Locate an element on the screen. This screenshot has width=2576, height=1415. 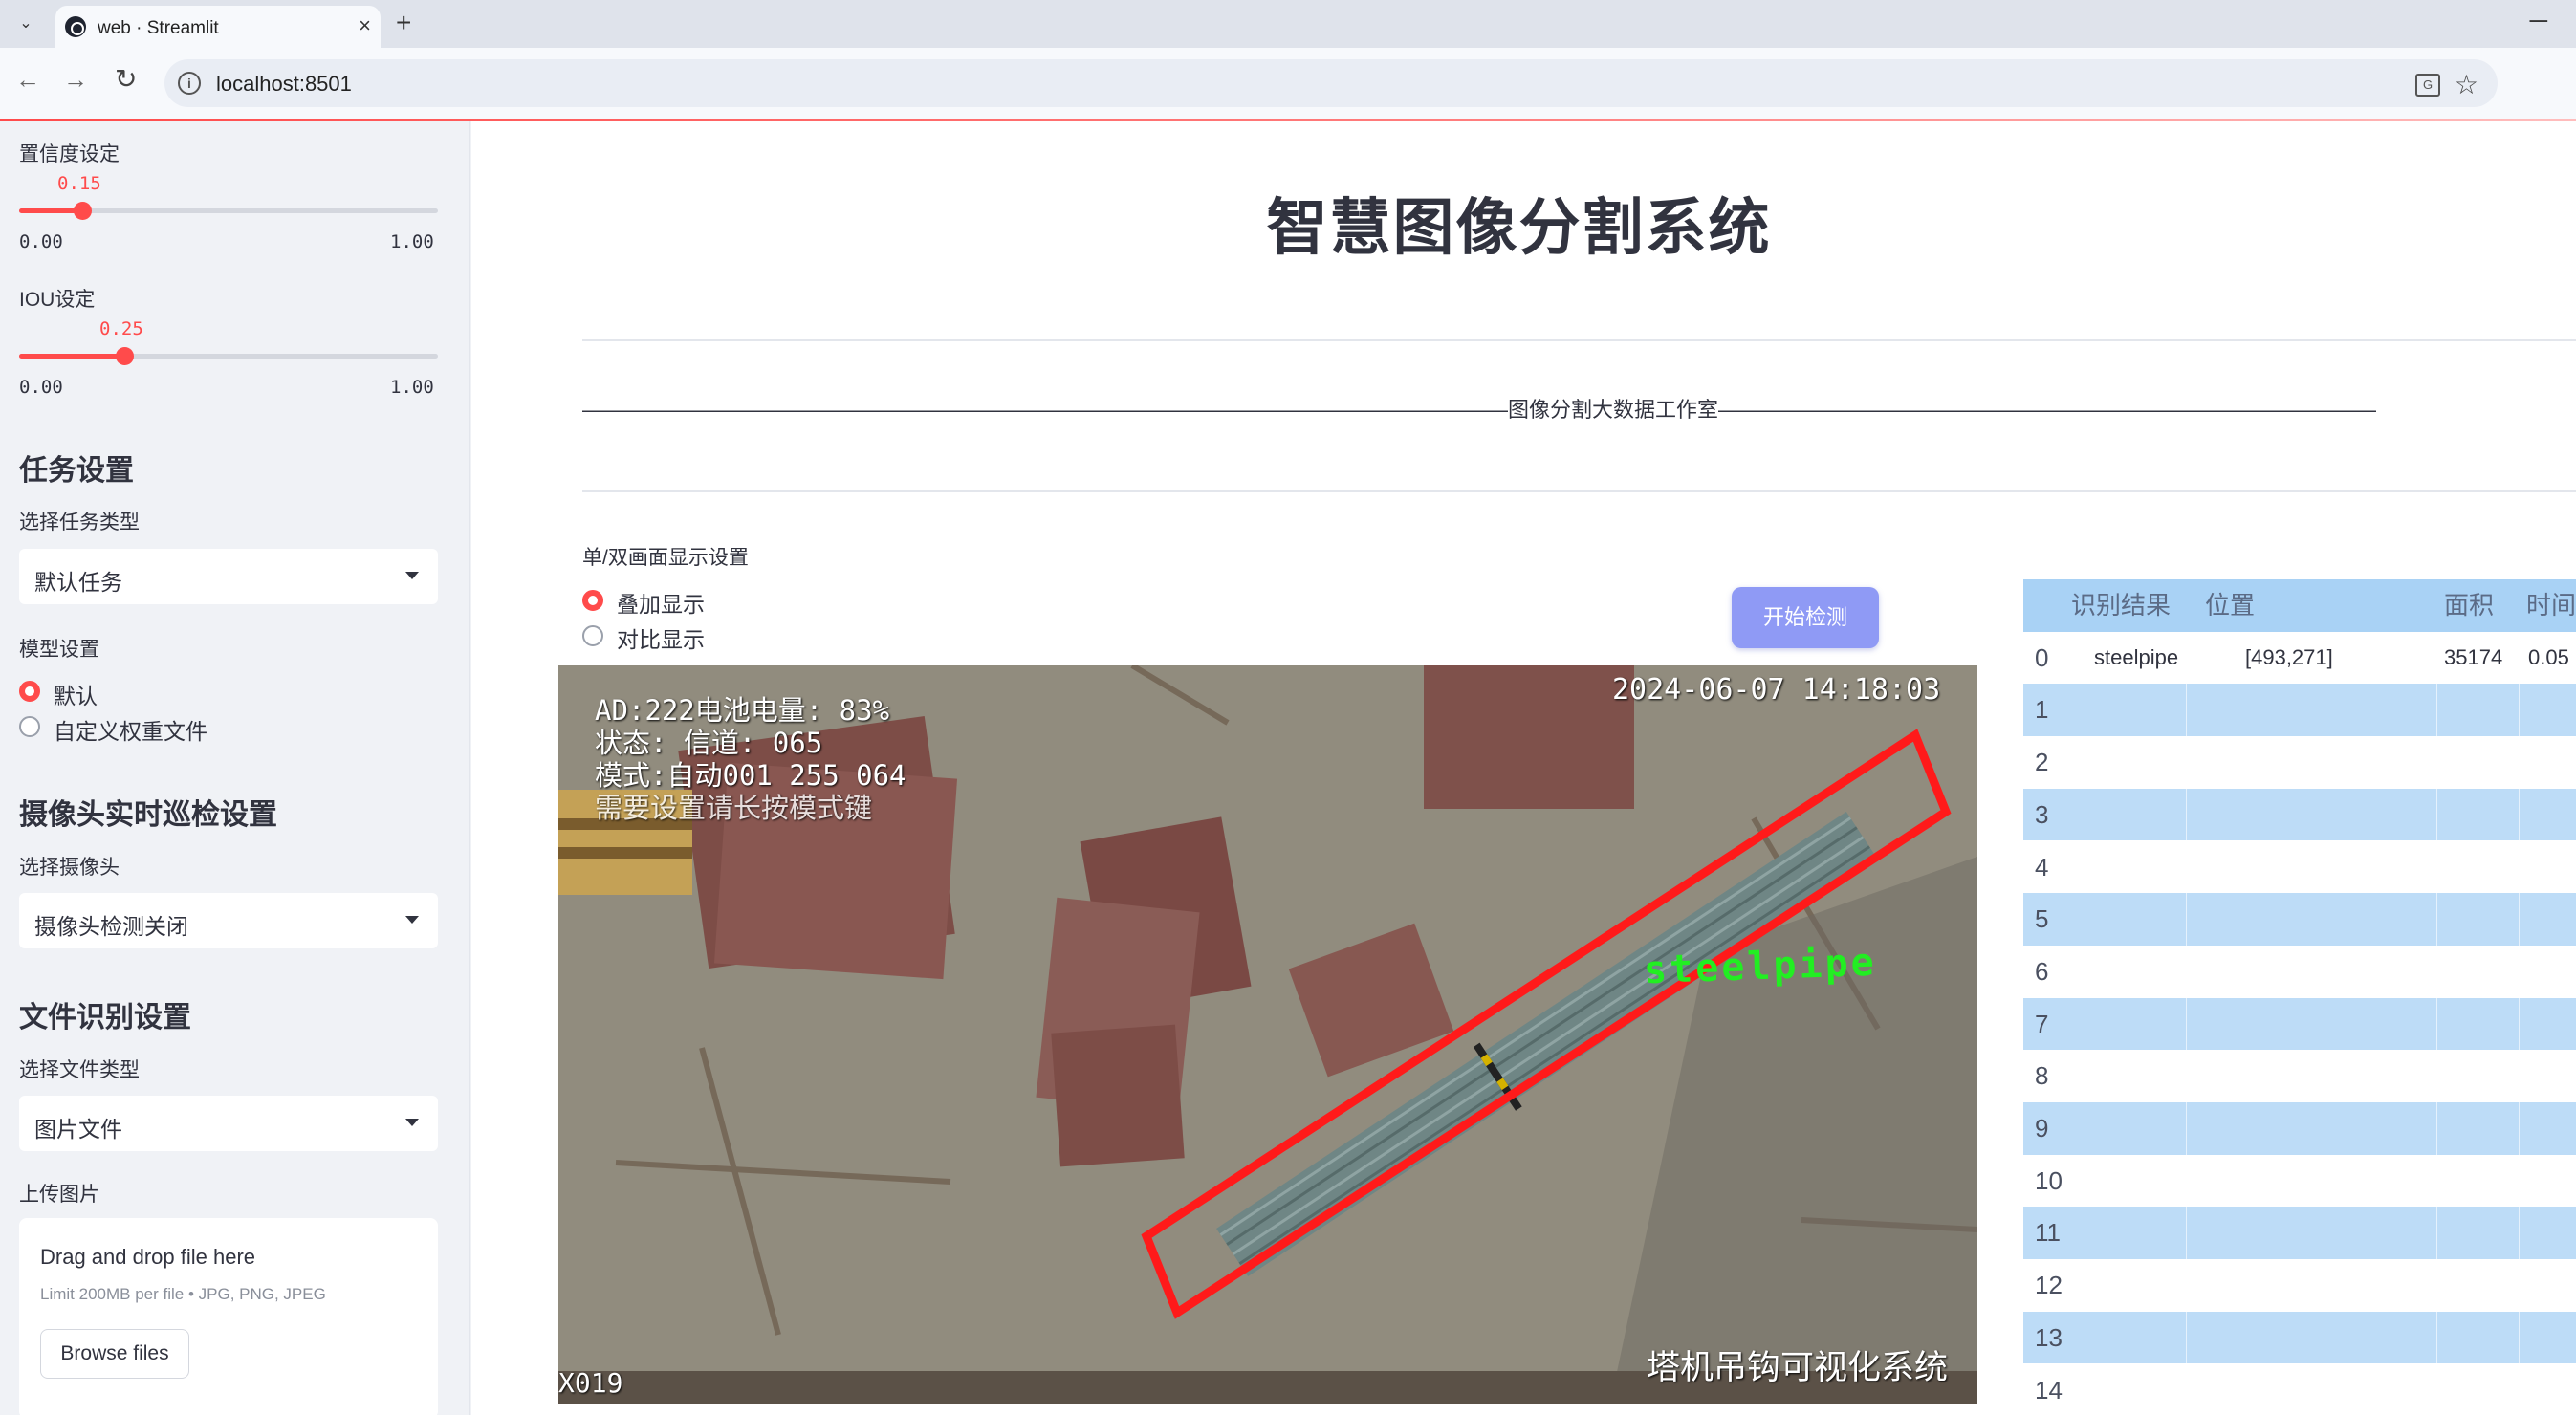
table-row: 8 is located at coordinates (2299, 1076).